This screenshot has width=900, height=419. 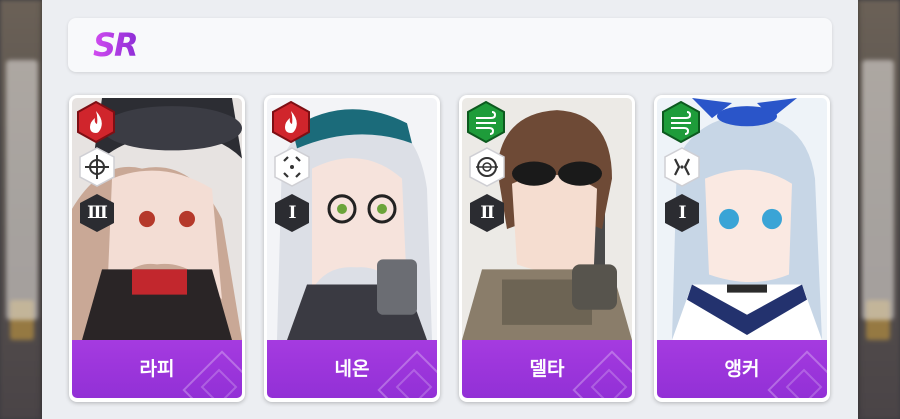 I want to click on character-name: 네온, so click(x=352, y=369).